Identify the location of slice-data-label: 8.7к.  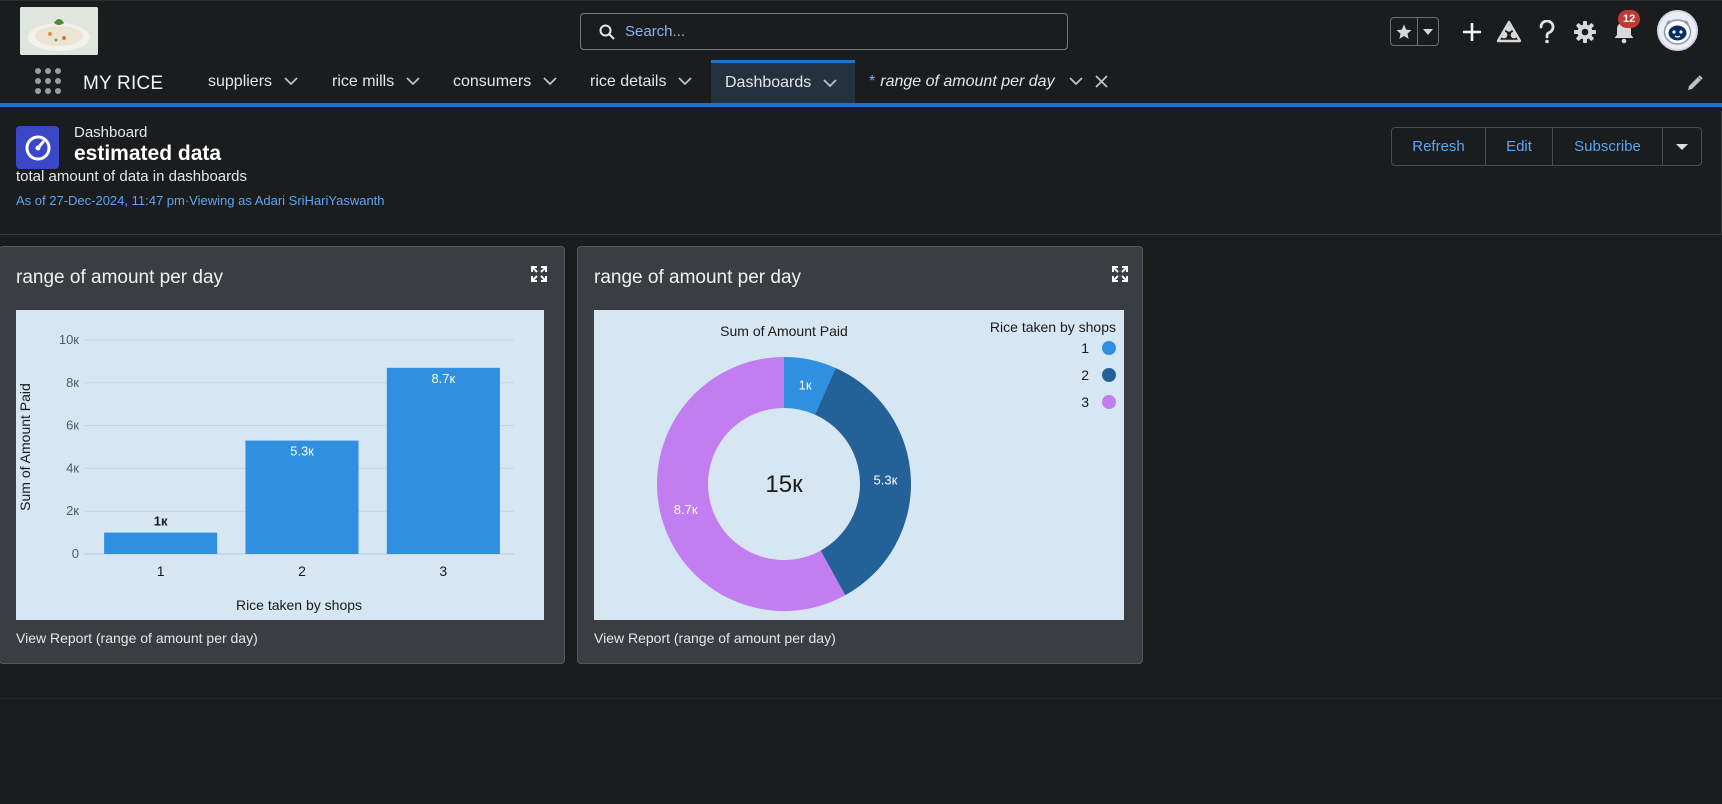
(686, 509).